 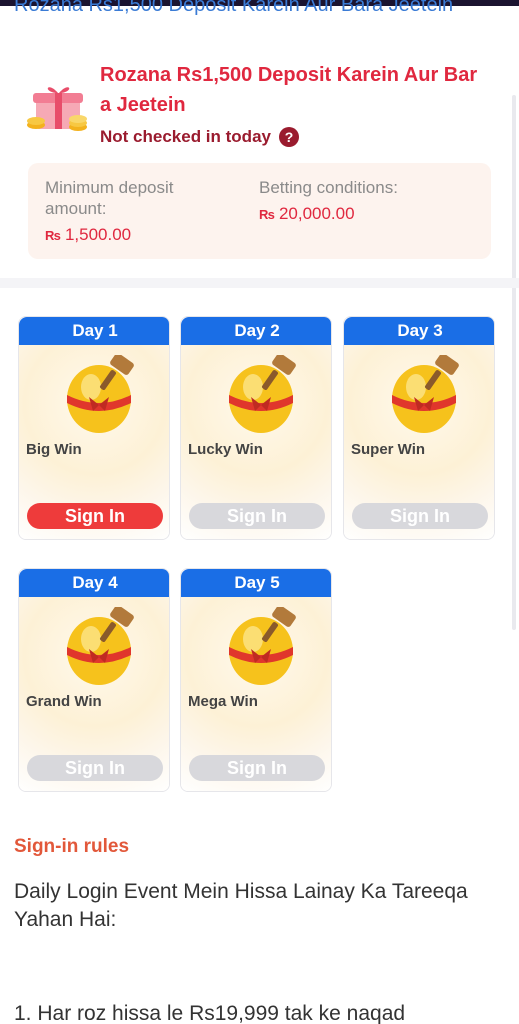 I want to click on reward-label: Grand Win, so click(x=64, y=701).